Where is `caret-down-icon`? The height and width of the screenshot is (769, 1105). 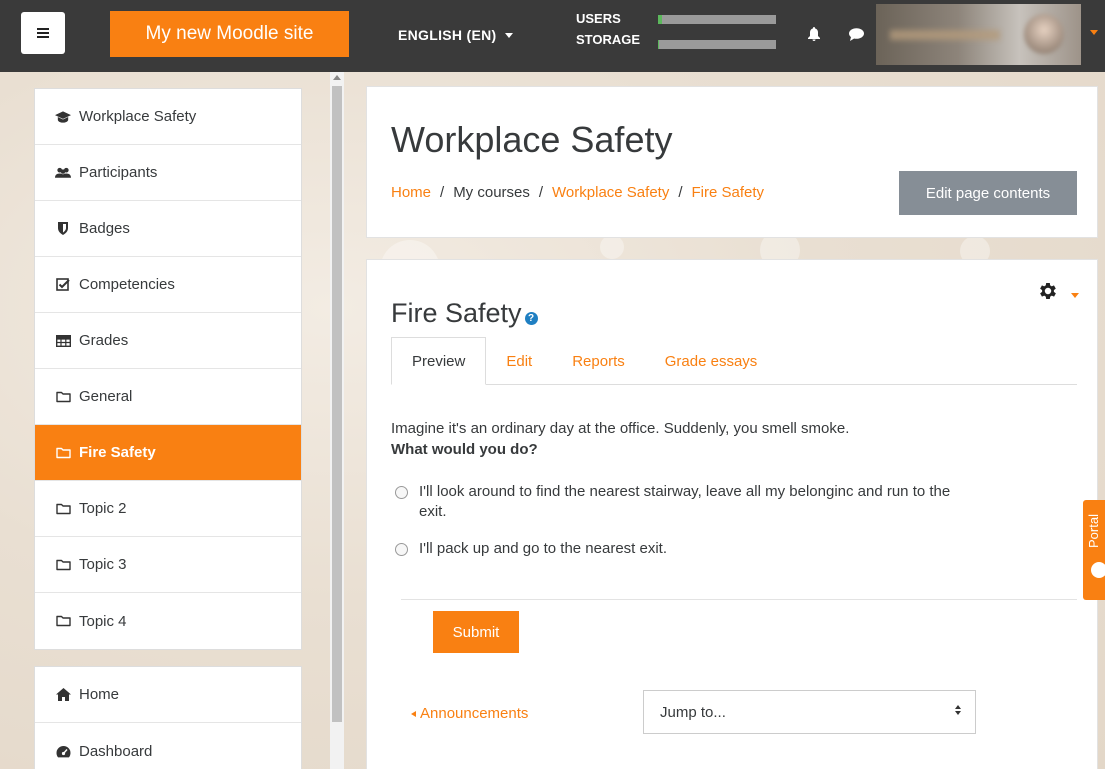 caret-down-icon is located at coordinates (508, 35).